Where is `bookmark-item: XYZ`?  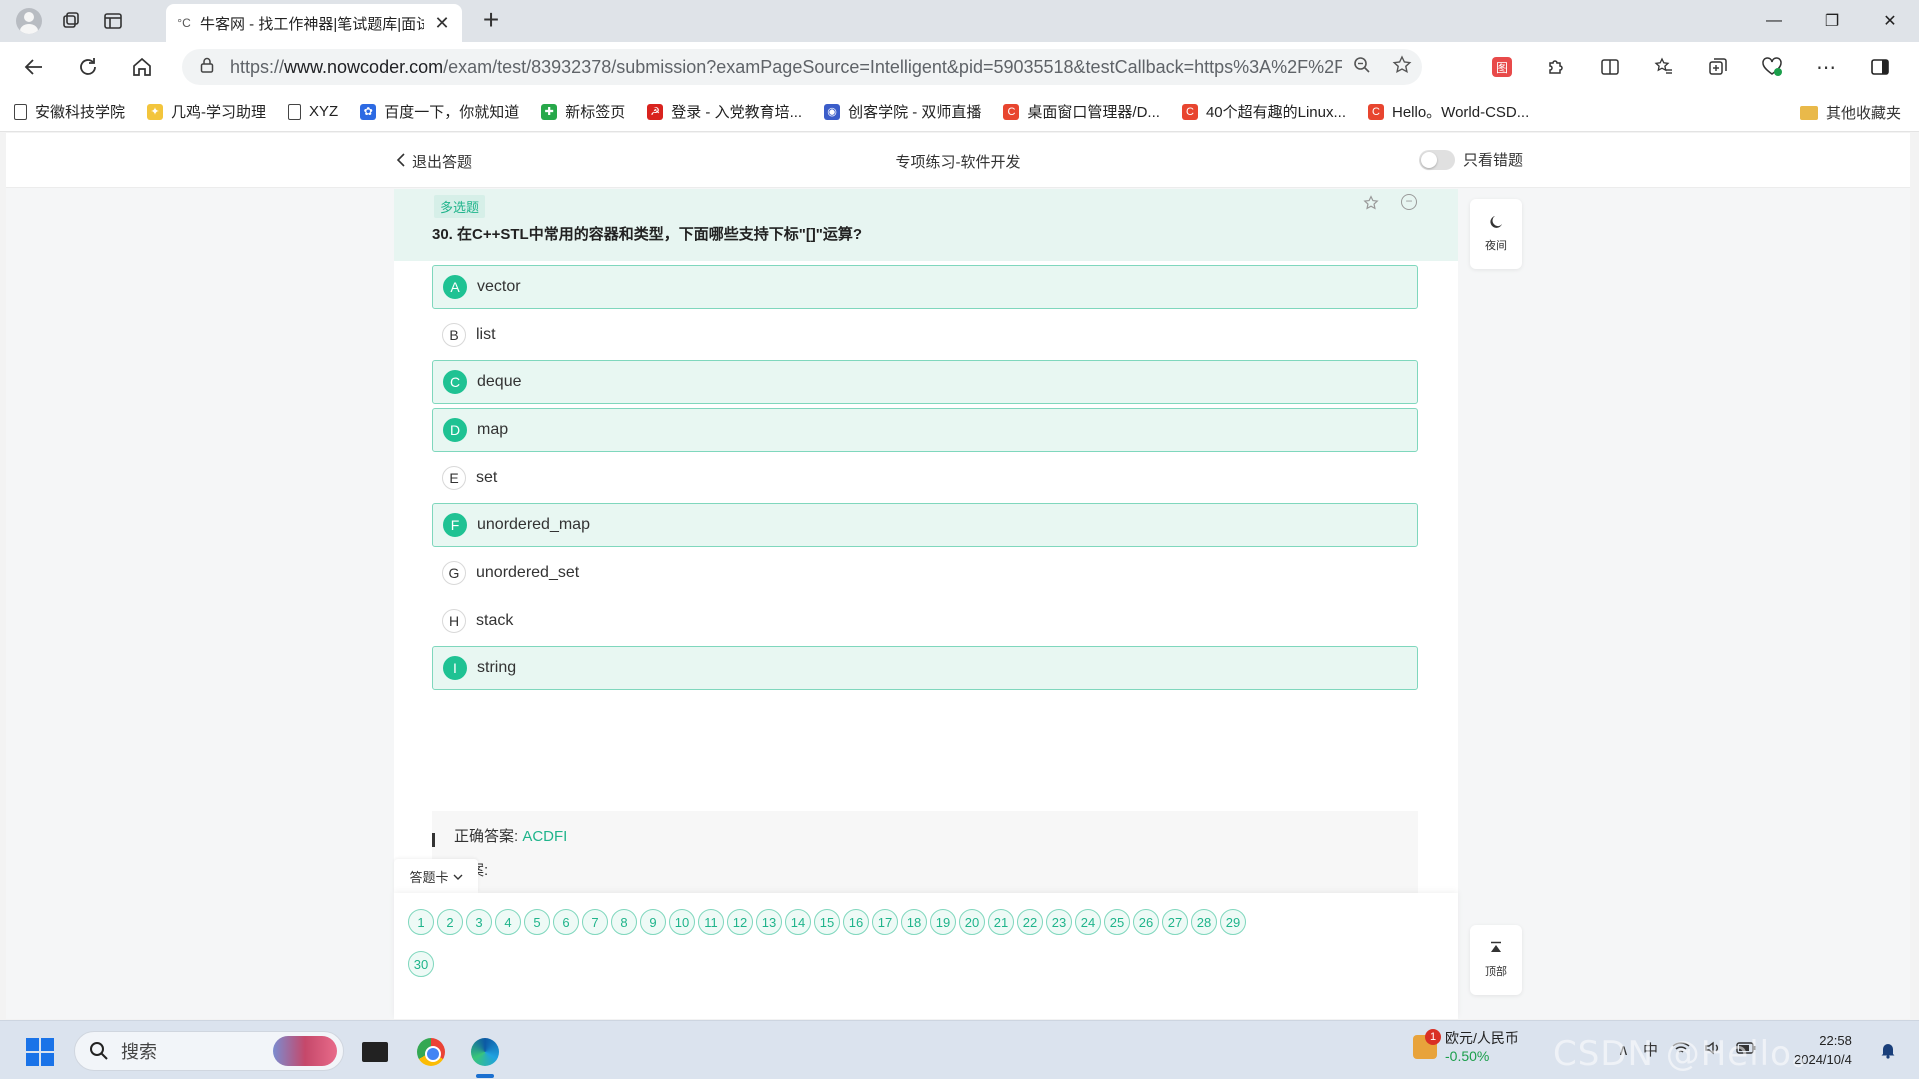 bookmark-item: XYZ is located at coordinates (313, 111).